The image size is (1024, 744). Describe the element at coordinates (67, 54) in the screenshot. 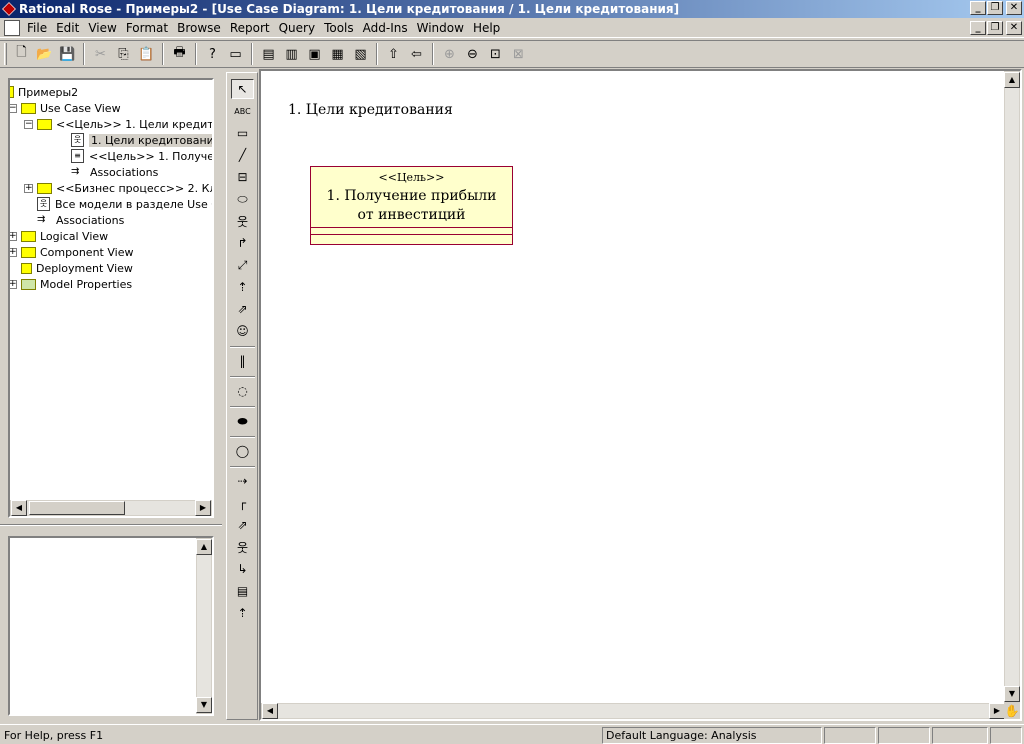

I see `save-icon: 💾` at that location.